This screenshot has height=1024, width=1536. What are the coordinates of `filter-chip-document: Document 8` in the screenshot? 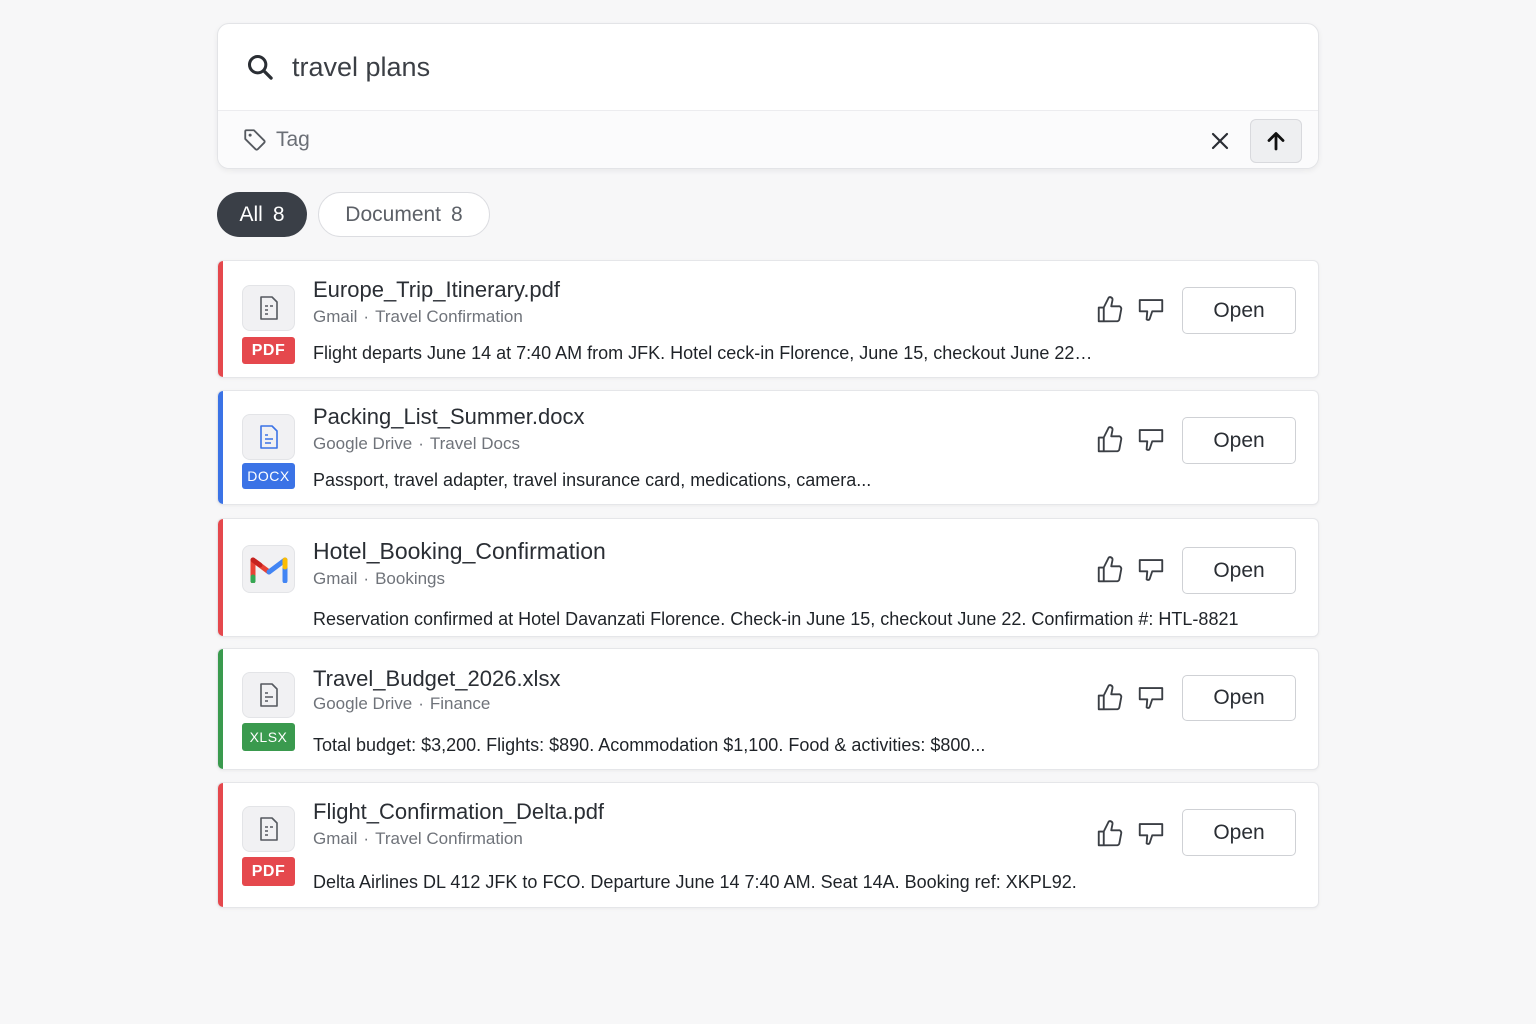 It's located at (404, 214).